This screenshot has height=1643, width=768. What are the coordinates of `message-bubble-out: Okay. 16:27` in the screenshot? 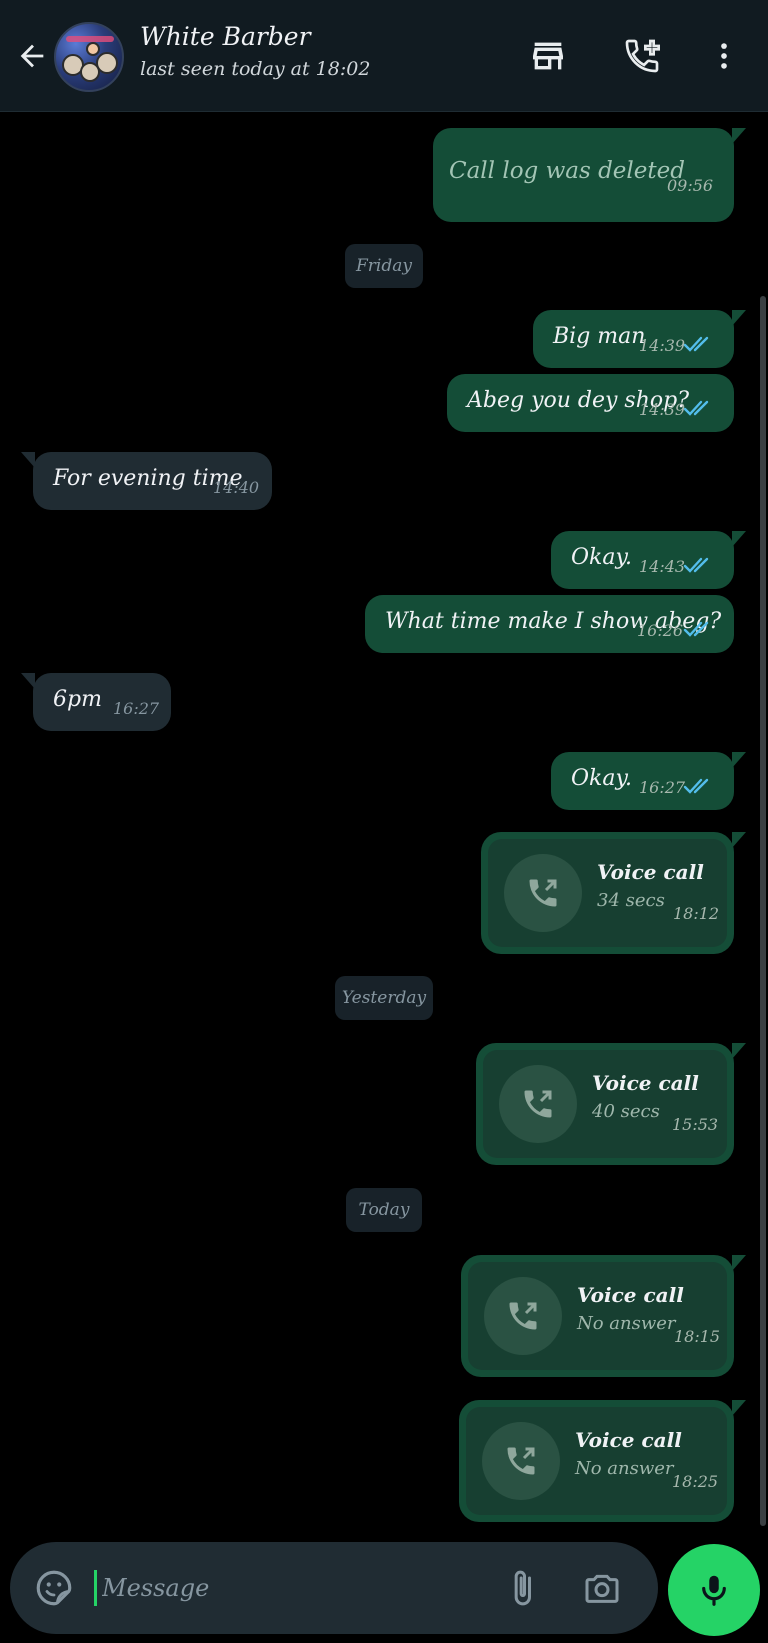 It's located at (648, 781).